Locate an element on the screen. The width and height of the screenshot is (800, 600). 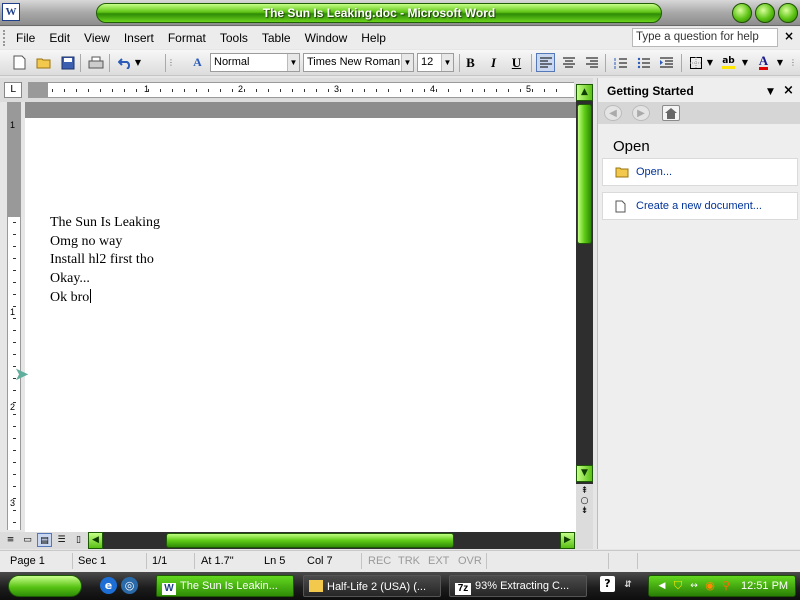
scroll-left-button: ◀ is located at coordinates (95, 540).